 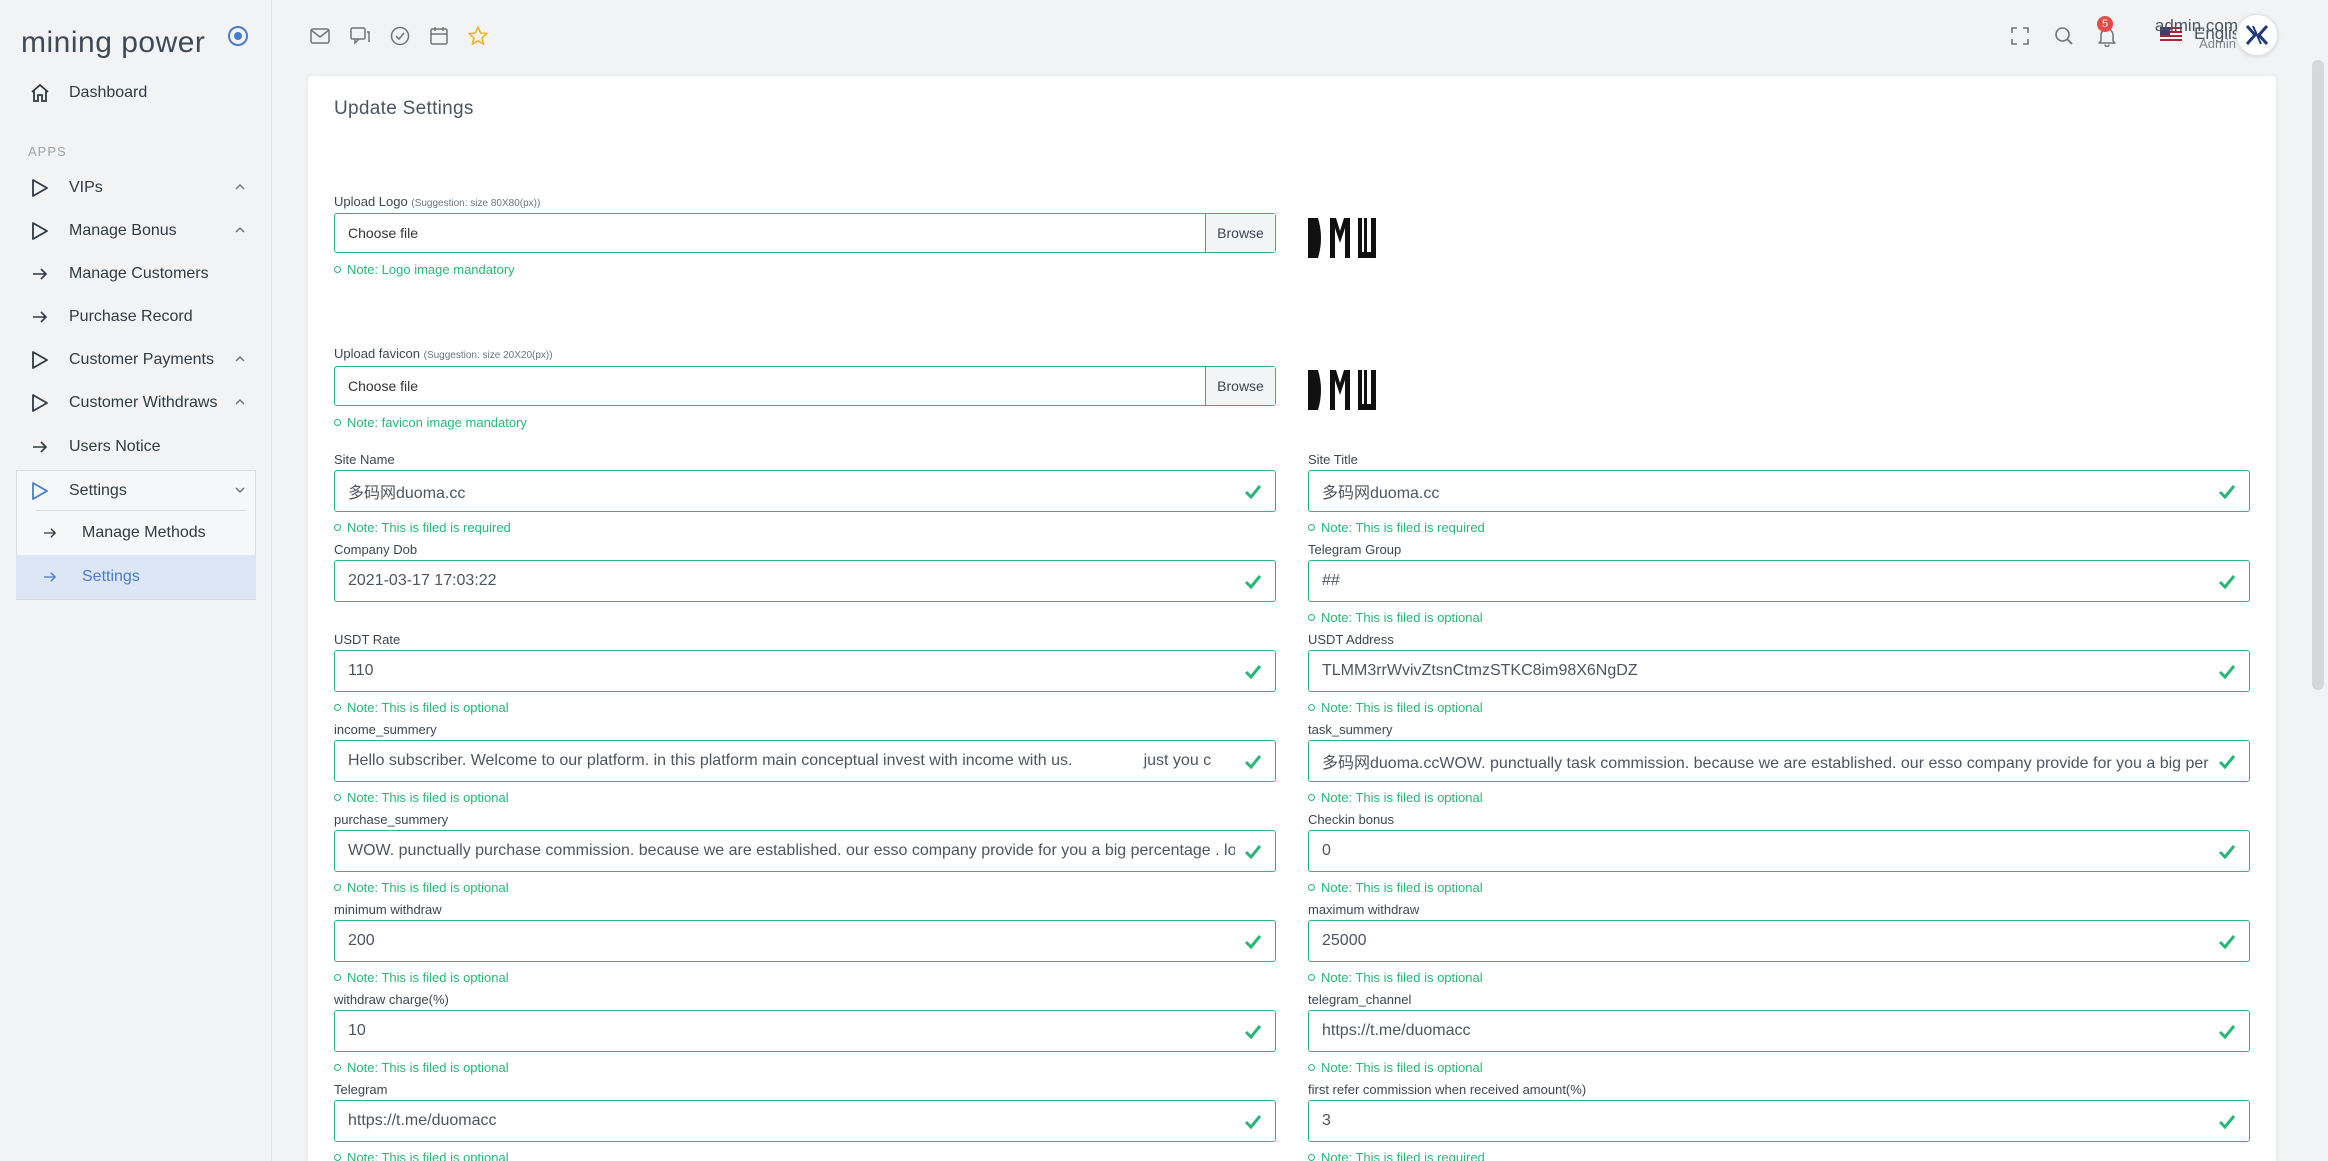 What do you see at coordinates (141, 359) in the screenshot?
I see `sidebar-item-label: Customer Payments` at bounding box center [141, 359].